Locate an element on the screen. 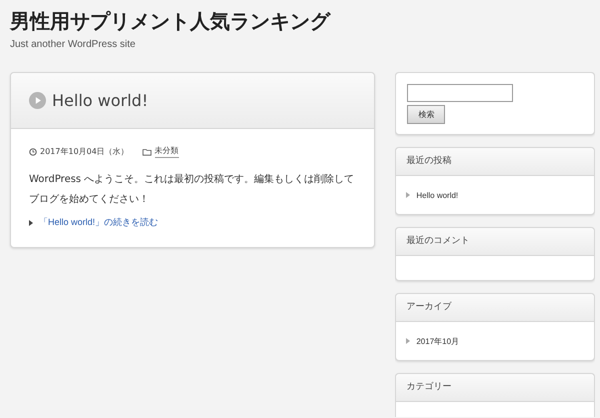  site-tagline: Just another WordPress site is located at coordinates (73, 44).